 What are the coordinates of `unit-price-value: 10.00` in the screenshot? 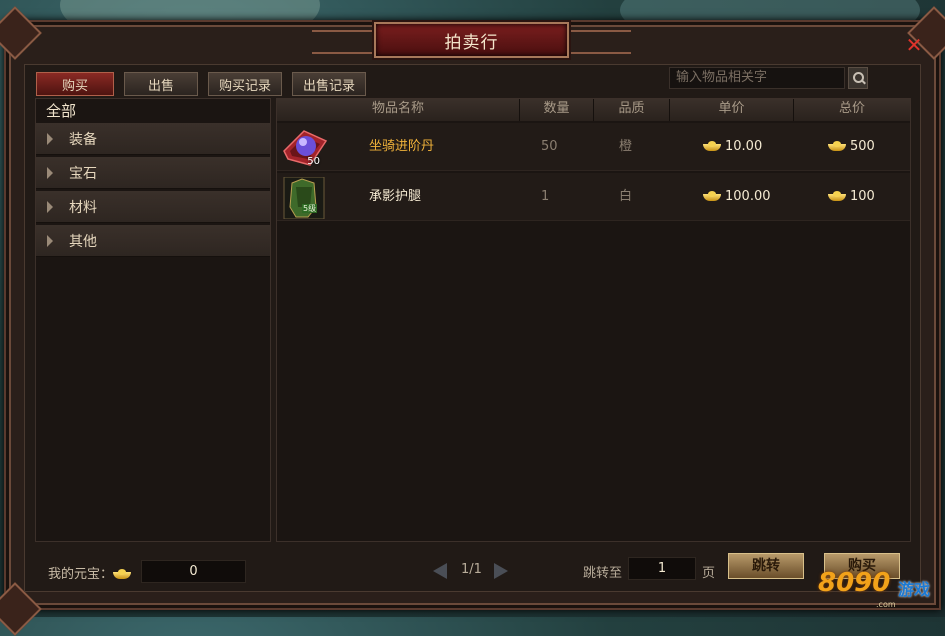 It's located at (744, 146).